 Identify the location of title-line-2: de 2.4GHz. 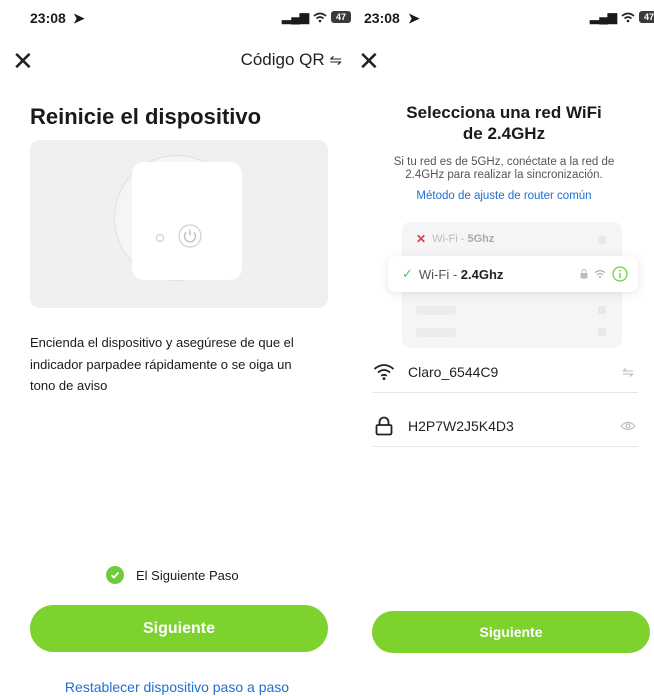
(504, 133).